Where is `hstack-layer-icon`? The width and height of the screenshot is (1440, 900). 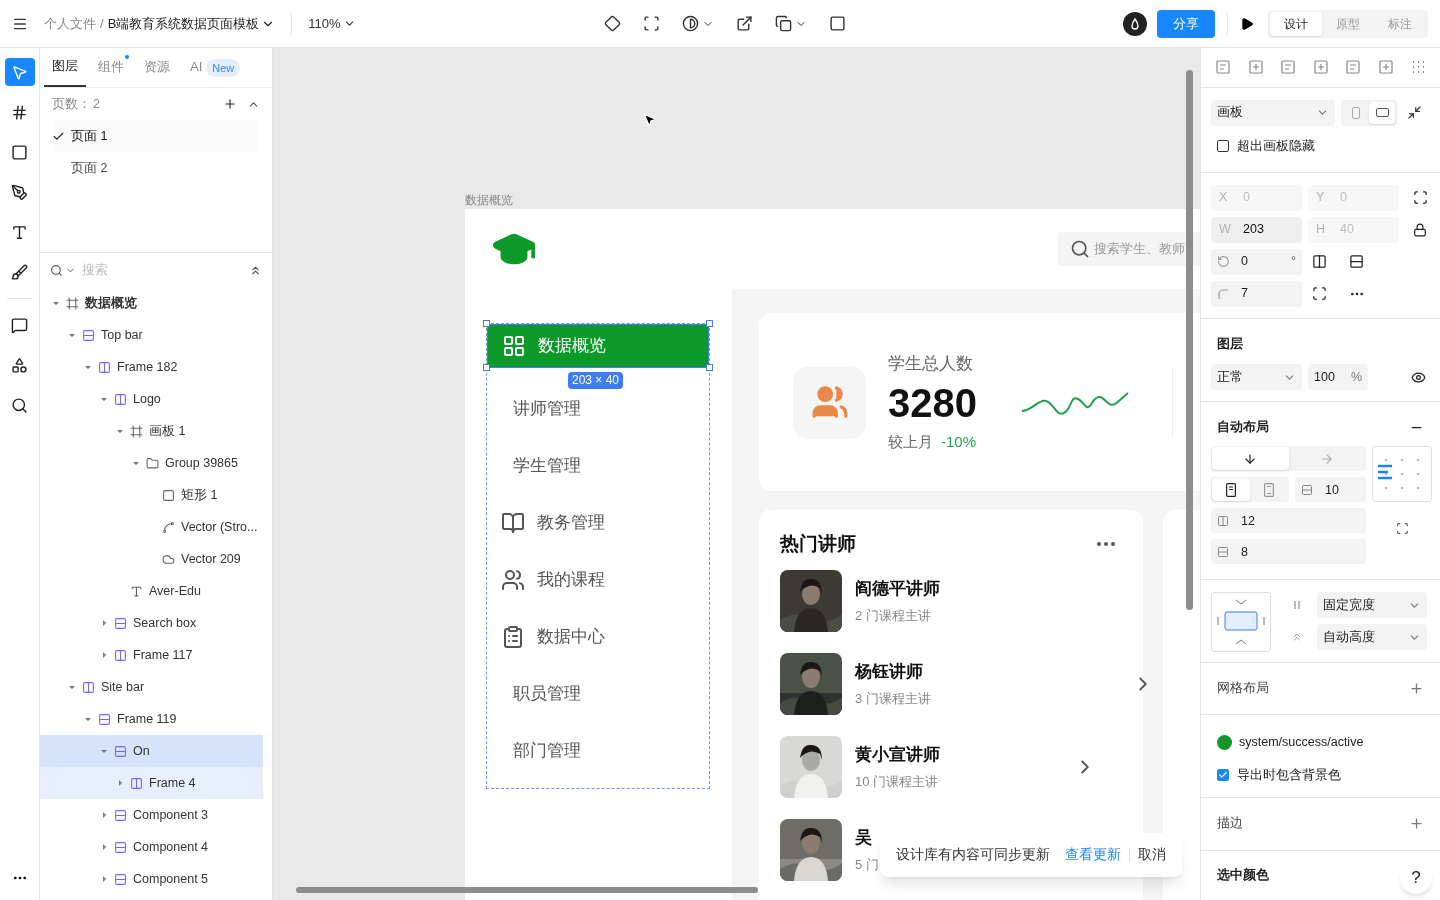 hstack-layer-icon is located at coordinates (120, 655).